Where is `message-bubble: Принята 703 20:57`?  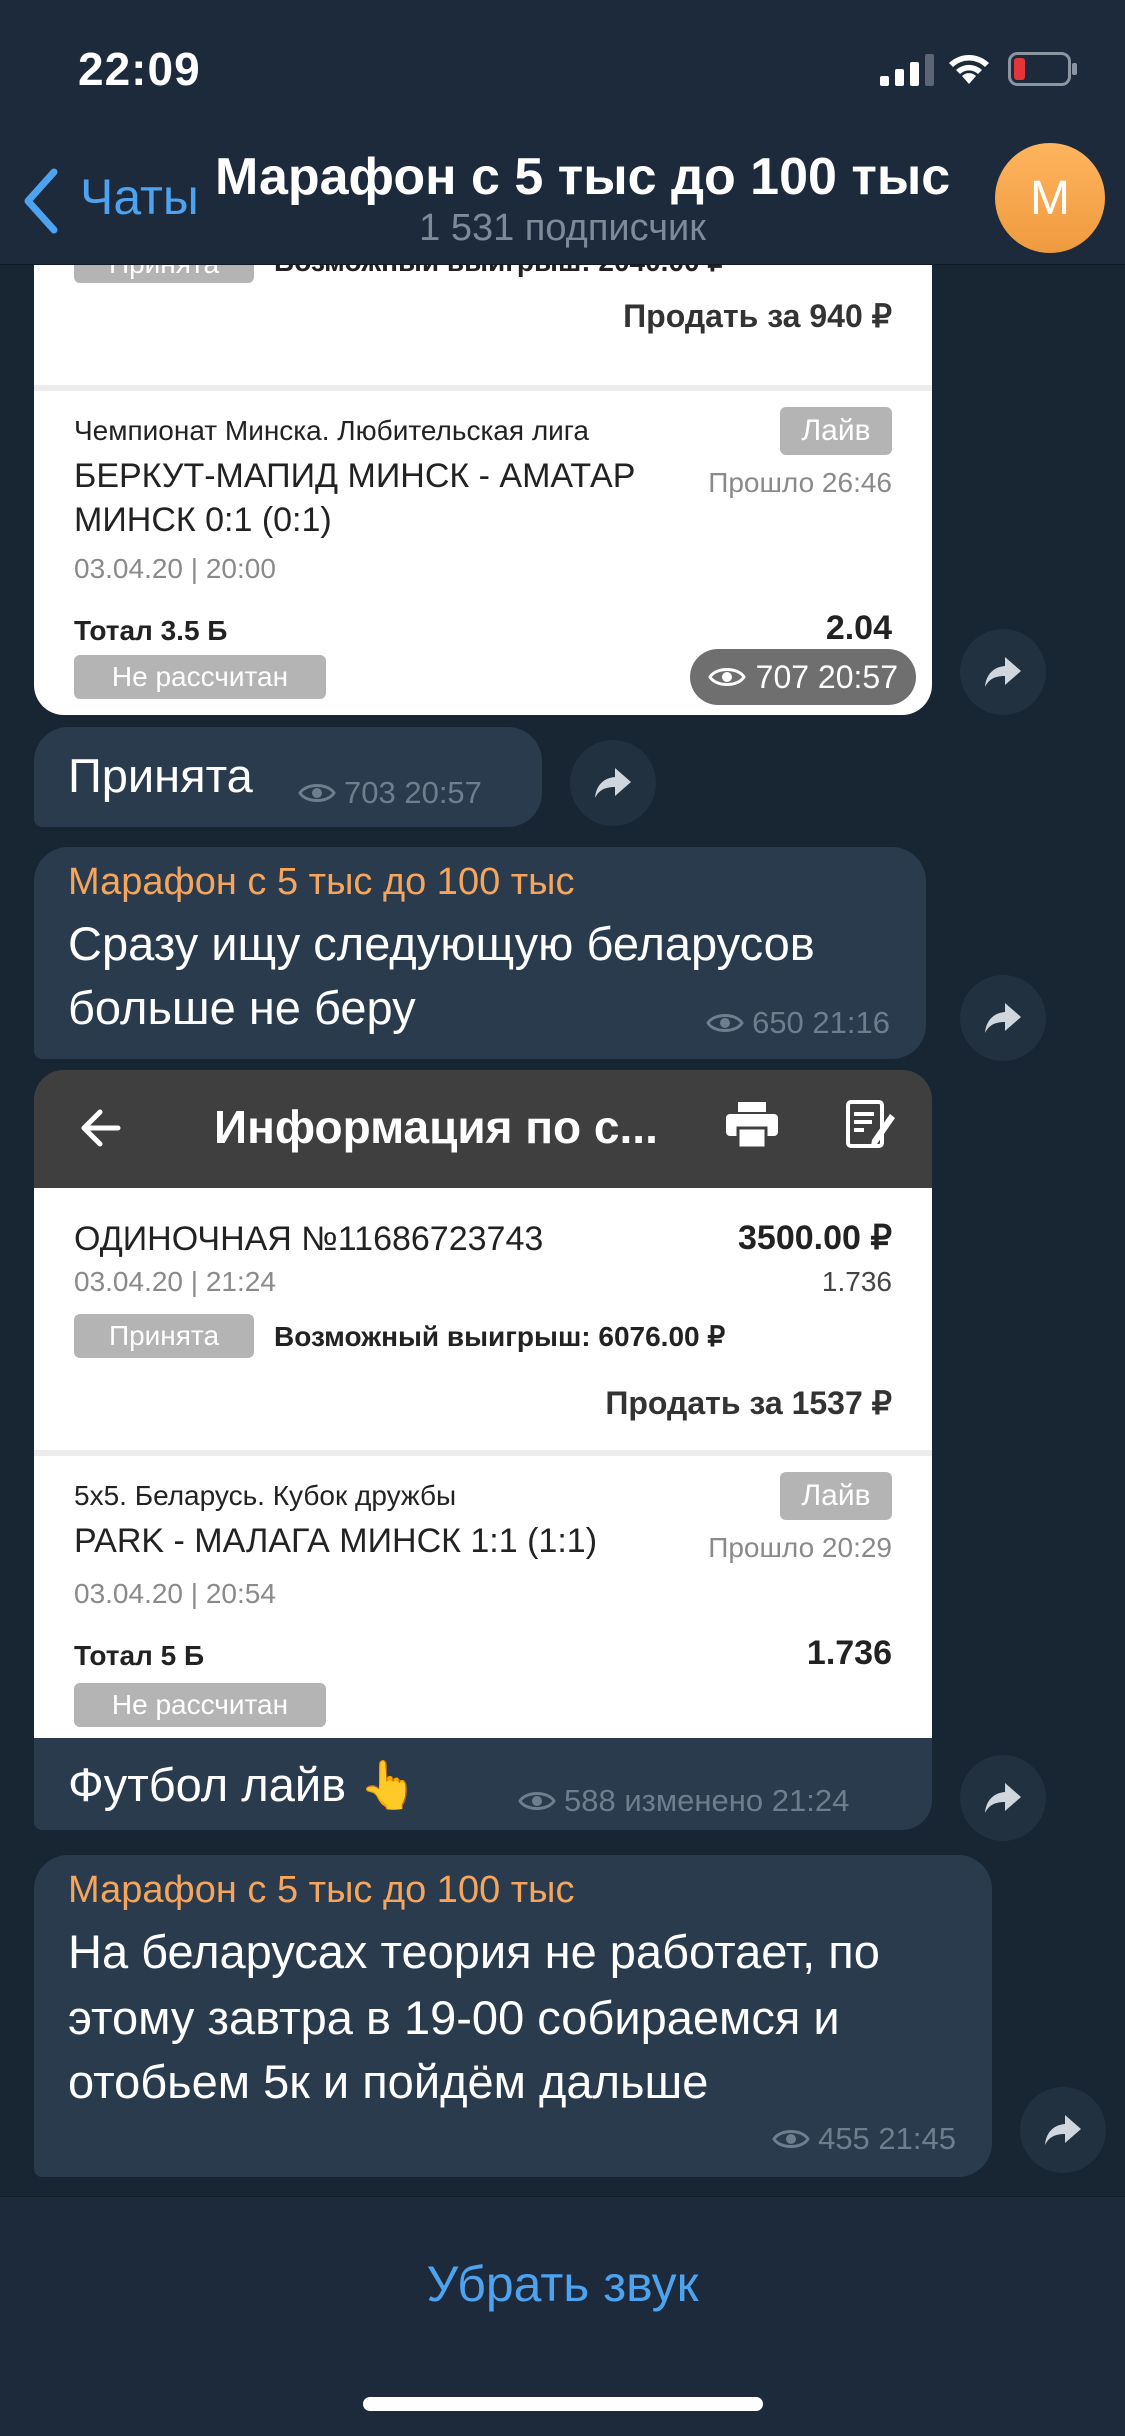 message-bubble: Принята 703 20:57 is located at coordinates (288, 777).